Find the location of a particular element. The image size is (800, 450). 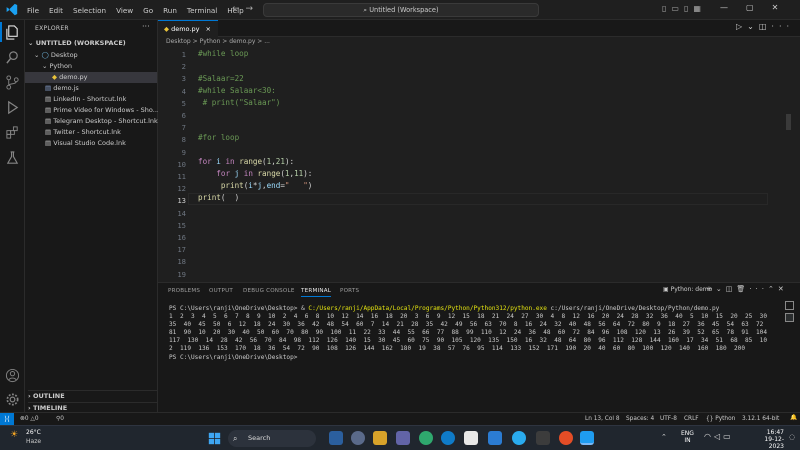

code-line-3: #Salaar=22 is located at coordinates (221, 78).